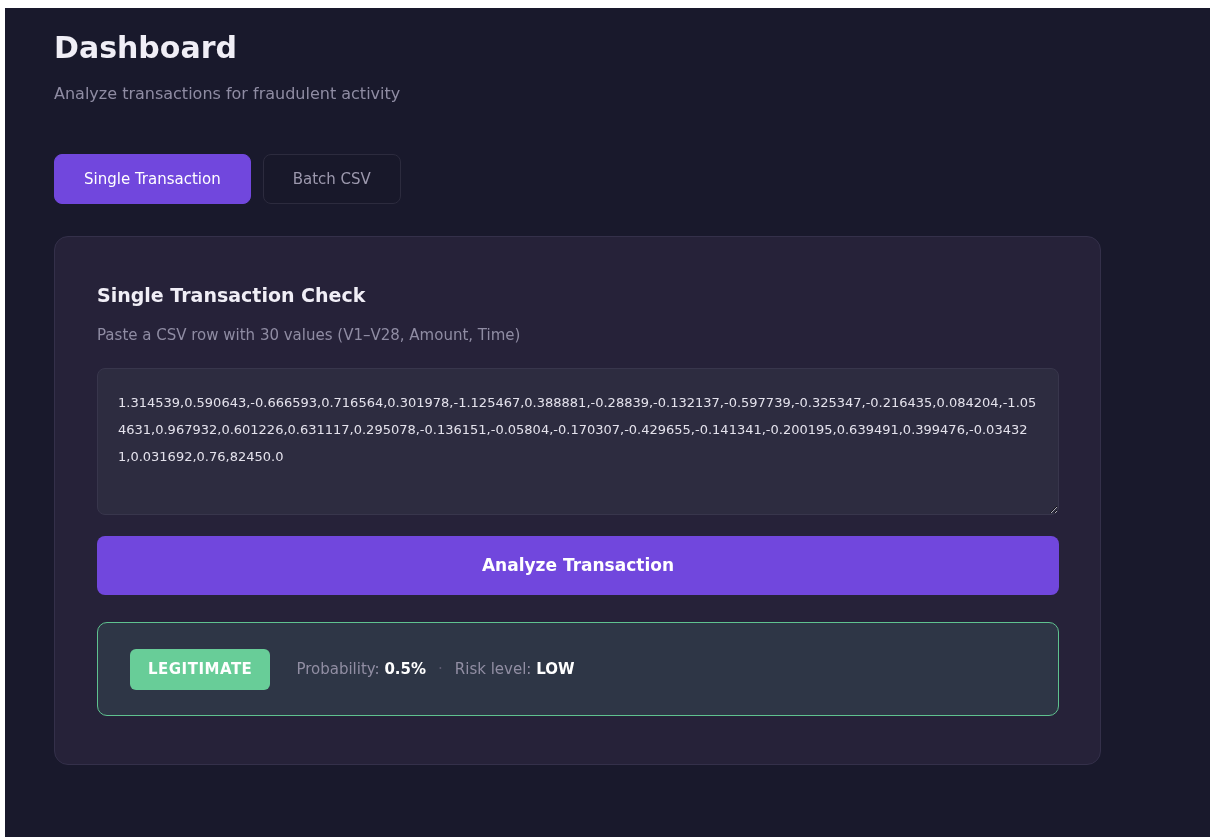  What do you see at coordinates (200, 669) in the screenshot?
I see `verdict-badge: LEGITIMATE` at bounding box center [200, 669].